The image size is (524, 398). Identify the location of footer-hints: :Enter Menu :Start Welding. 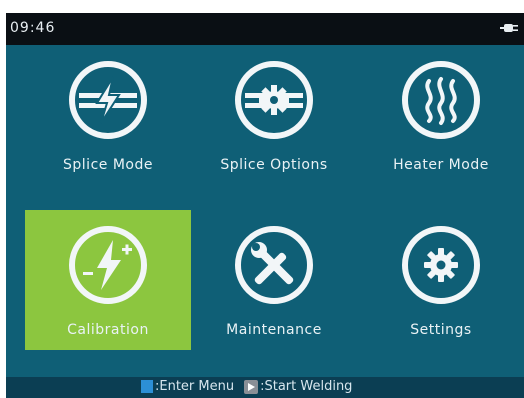
(246, 386).